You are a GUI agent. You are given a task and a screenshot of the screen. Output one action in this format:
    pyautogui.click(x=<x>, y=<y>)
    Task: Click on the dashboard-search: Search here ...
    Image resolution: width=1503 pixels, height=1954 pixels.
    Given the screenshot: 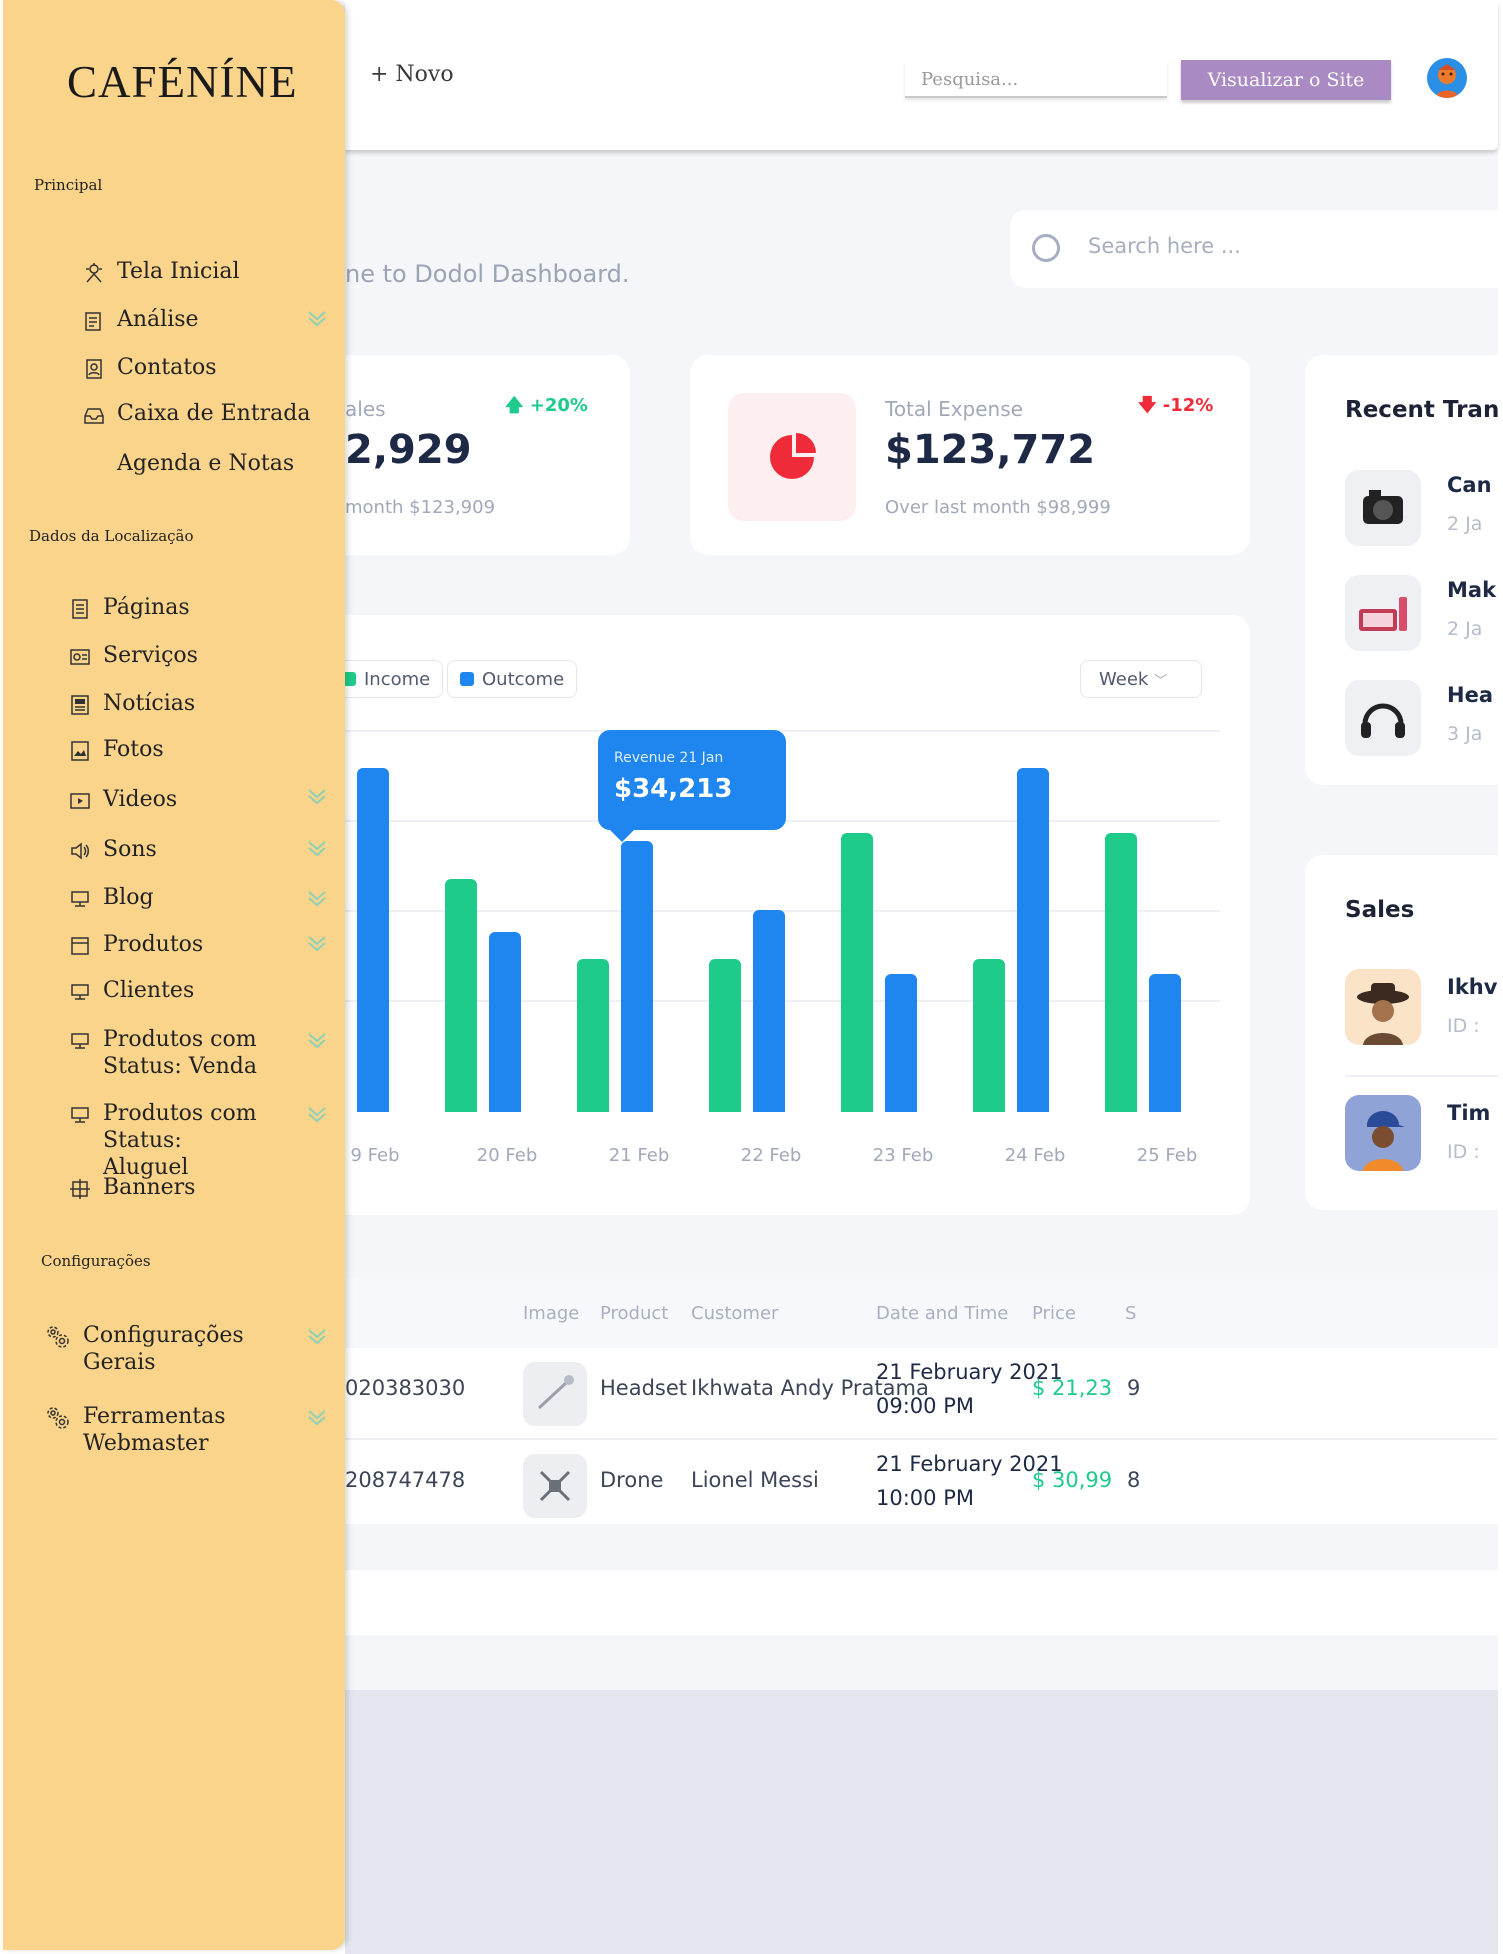 What is the action you would take?
    pyautogui.click(x=1254, y=249)
    